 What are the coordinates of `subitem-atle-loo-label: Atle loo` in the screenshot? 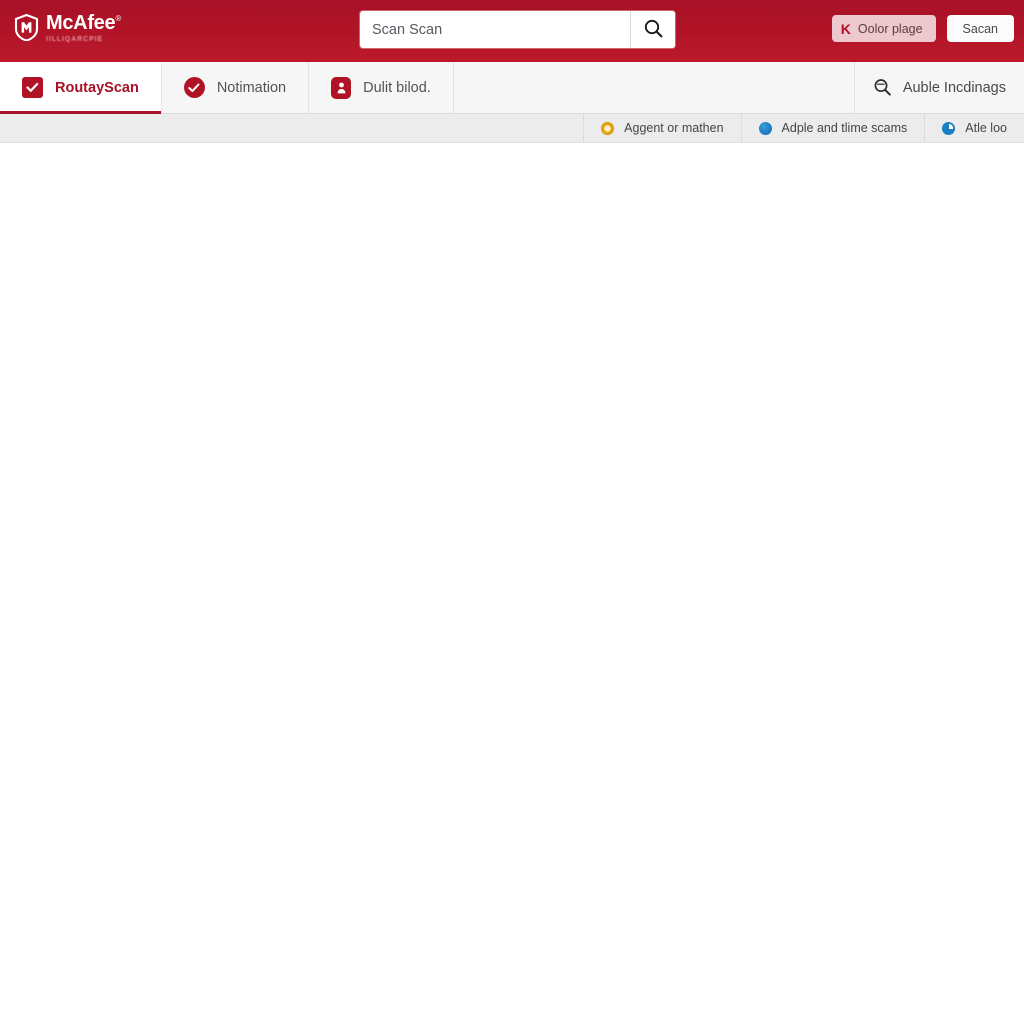 It's located at (986, 128).